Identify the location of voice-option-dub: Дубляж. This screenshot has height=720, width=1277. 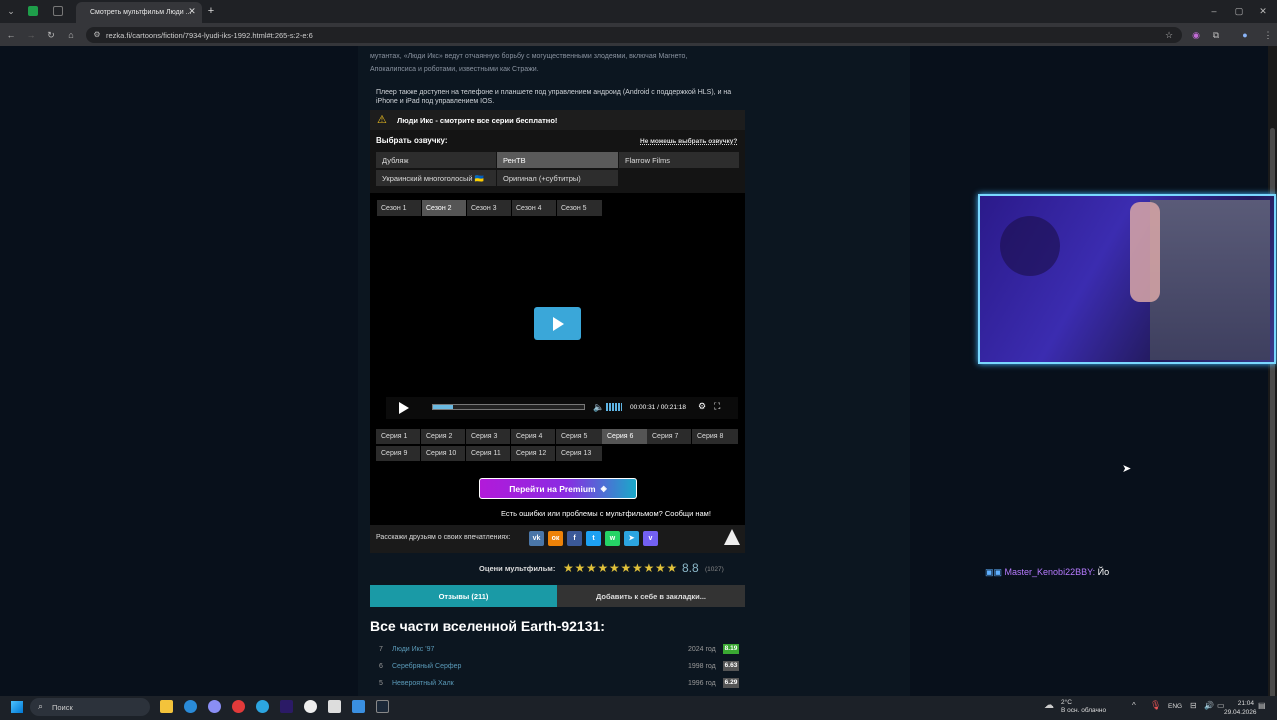
(436, 160).